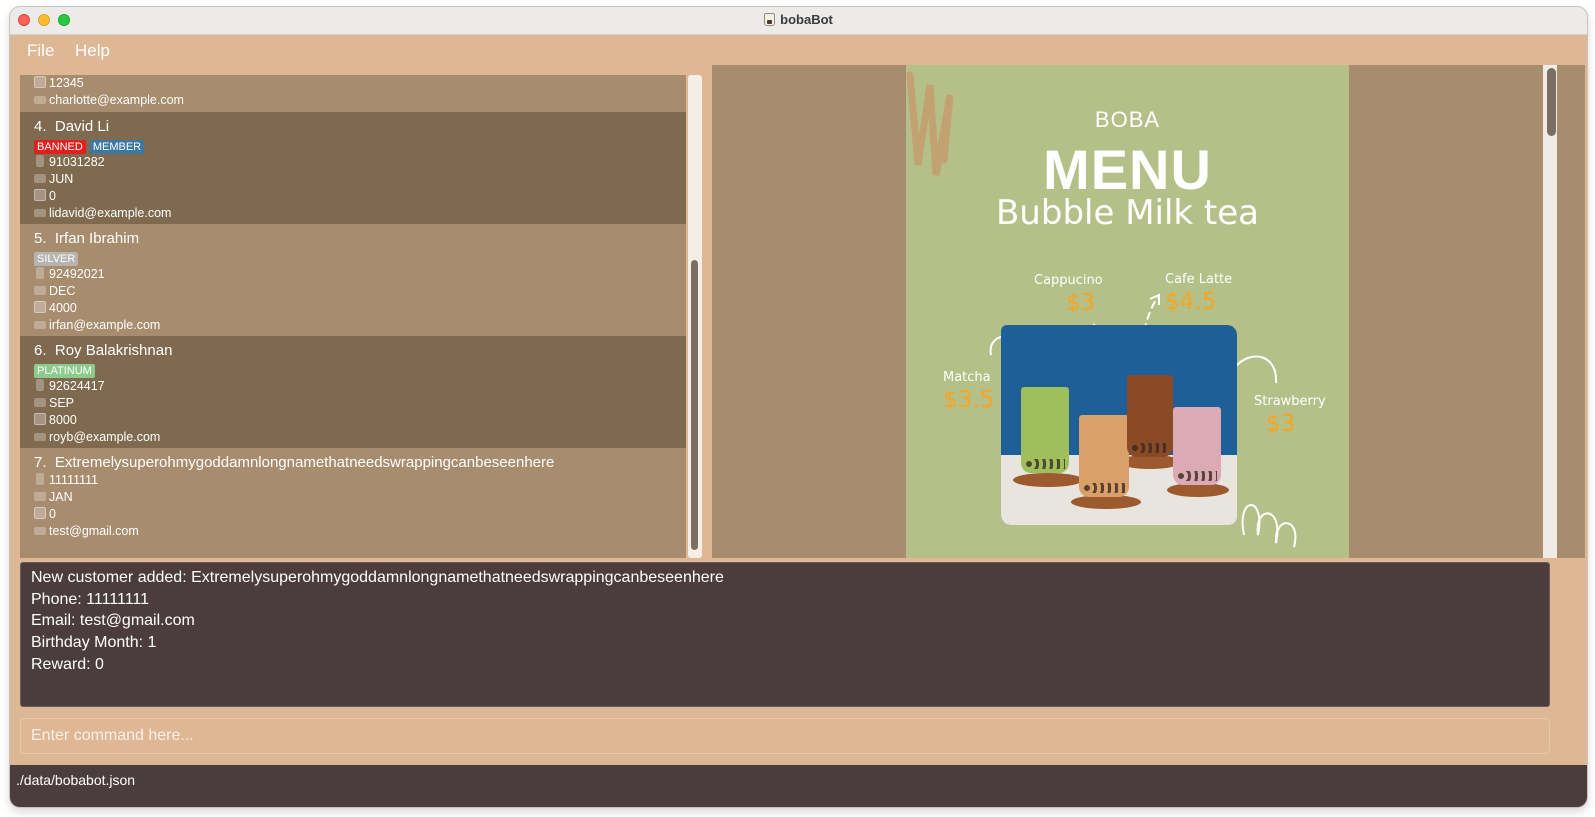 The width and height of the screenshot is (1595, 817). What do you see at coordinates (87, 238) in the screenshot?
I see `customer-name: 5. Irfan Ibrahim` at bounding box center [87, 238].